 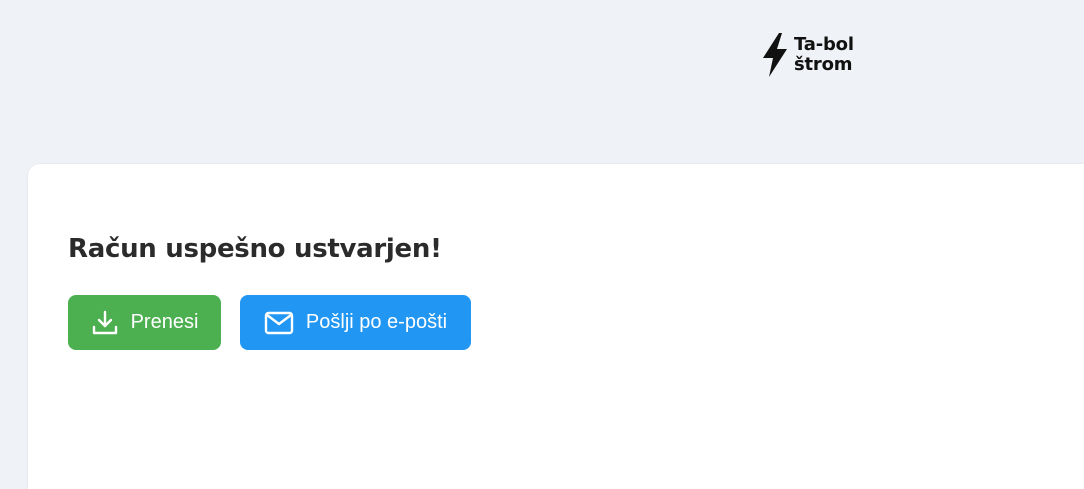 I want to click on download-button: Prenesi, so click(x=144, y=322).